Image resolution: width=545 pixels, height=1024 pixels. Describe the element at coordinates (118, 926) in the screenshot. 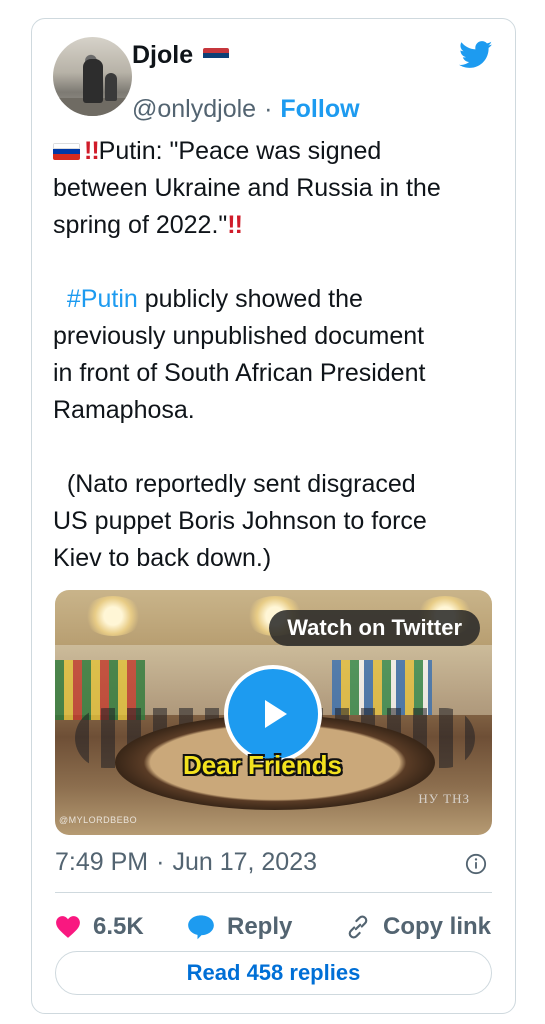

I see `like-count: 6.5K` at that location.